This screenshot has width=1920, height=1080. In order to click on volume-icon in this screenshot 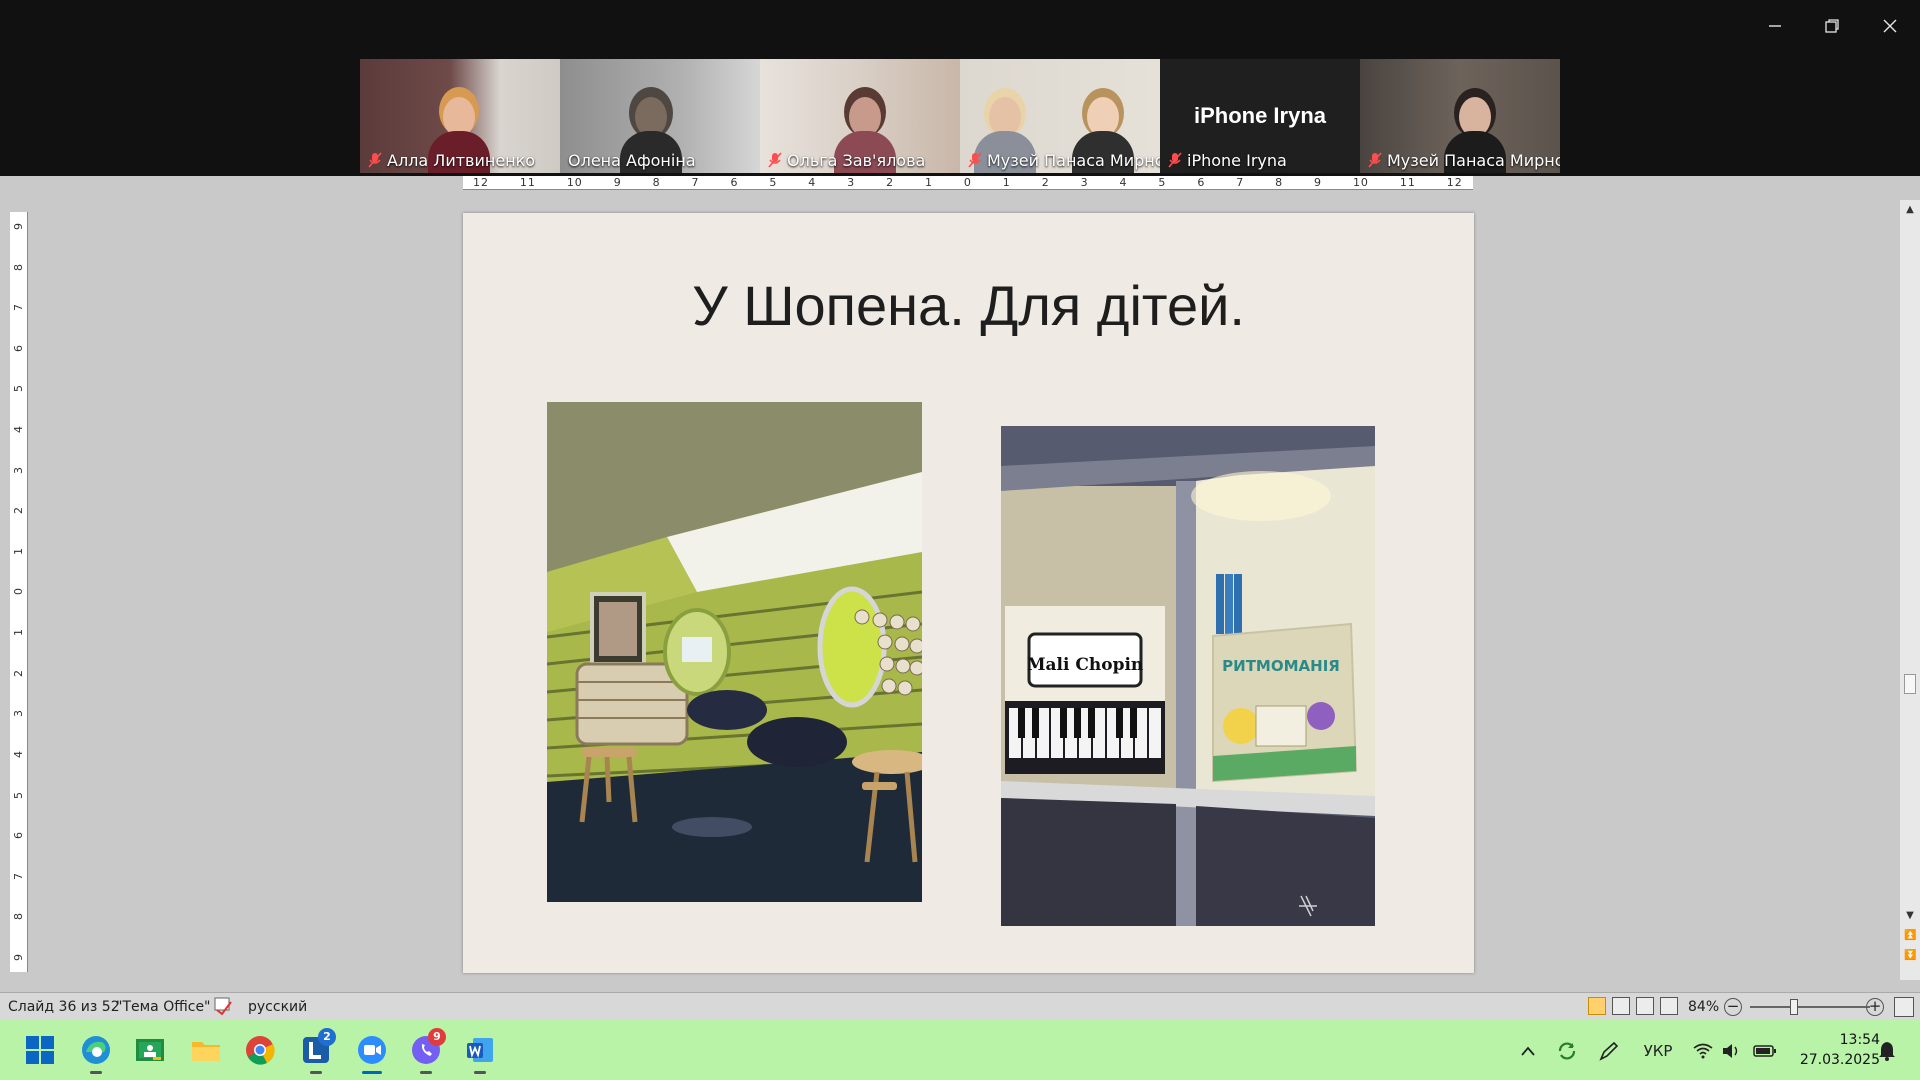, I will do `click(1731, 1051)`.